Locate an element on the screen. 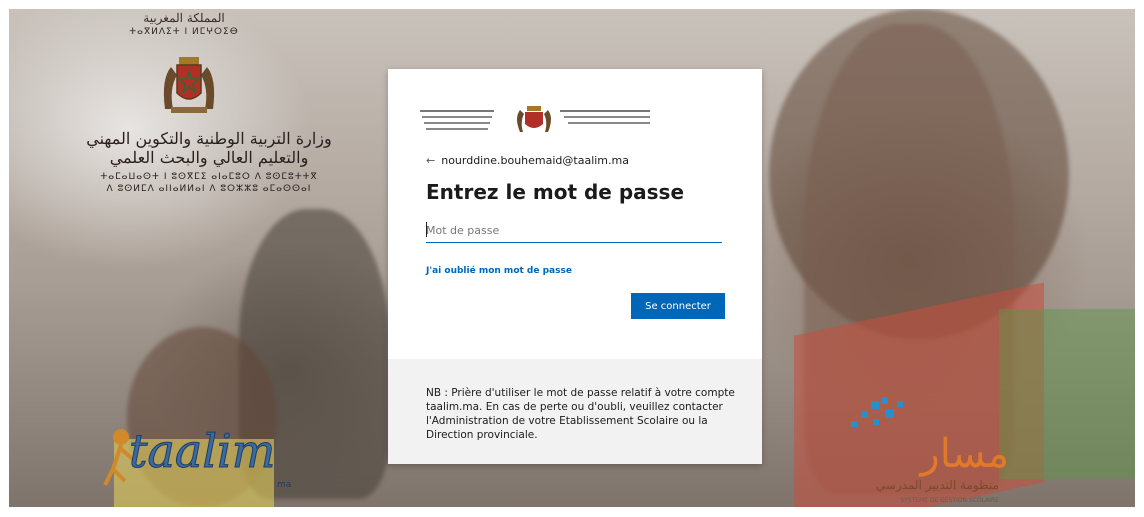  signin-button: Se connecter is located at coordinates (678, 306).